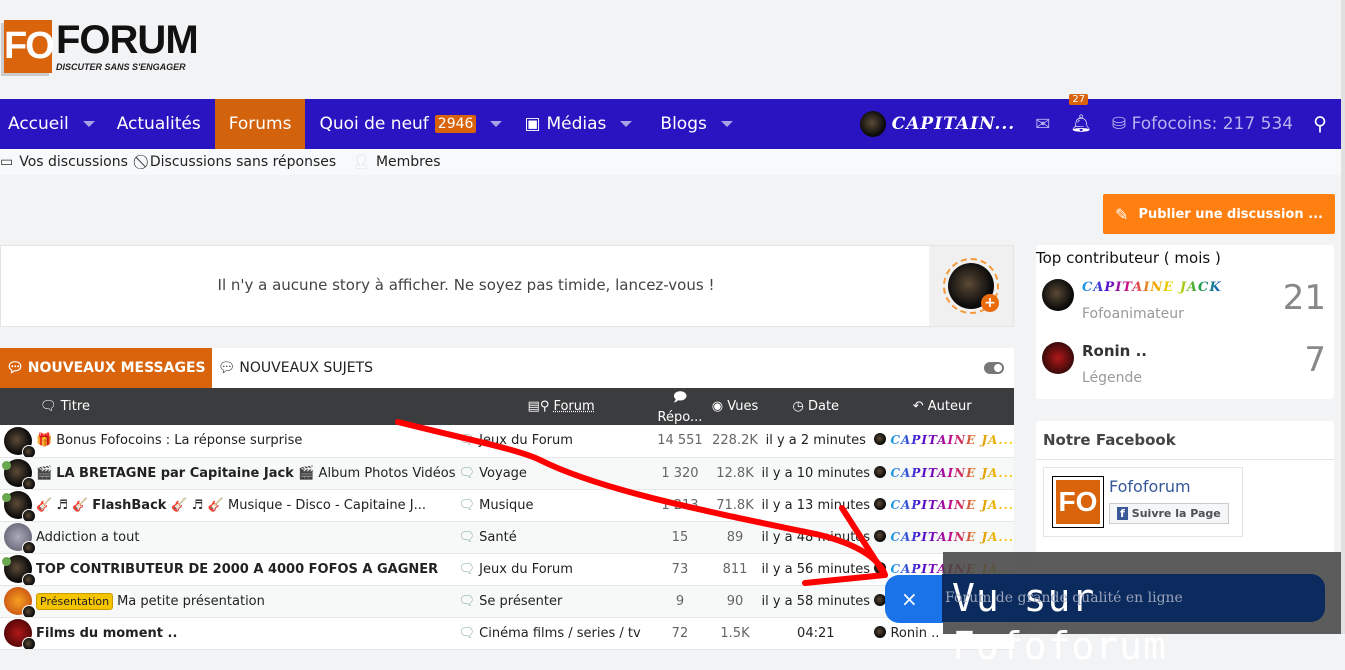 The height and width of the screenshot is (670, 1345). Describe the element at coordinates (1343, 317) in the screenshot. I see `scrollbar` at that location.